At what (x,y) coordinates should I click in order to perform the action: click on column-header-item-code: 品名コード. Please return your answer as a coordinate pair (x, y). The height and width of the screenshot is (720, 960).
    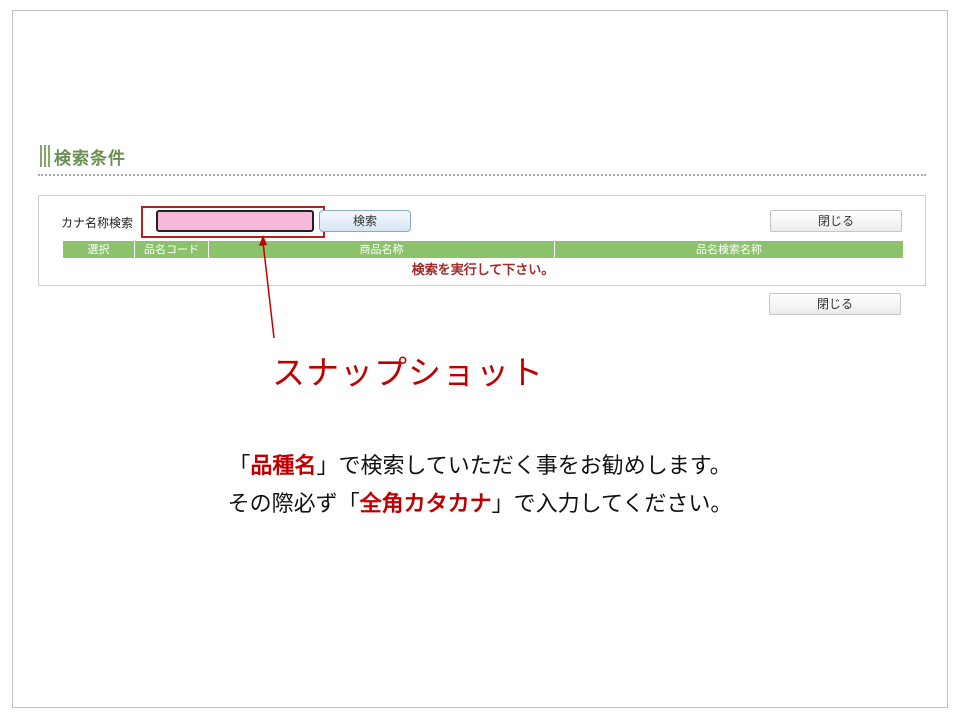
    Looking at the image, I should click on (172, 249).